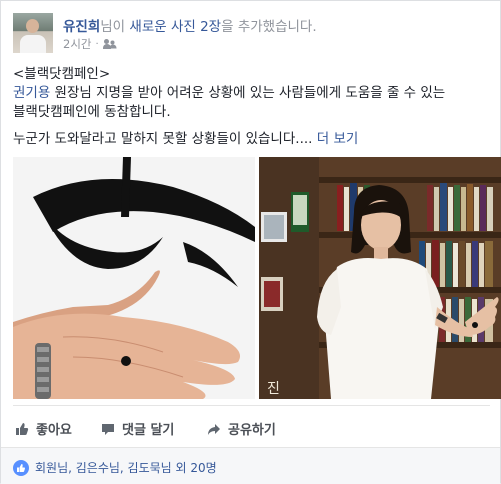 The height and width of the screenshot is (484, 501). What do you see at coordinates (175, 27) in the screenshot?
I see `photos-link: 새로운 사진 2장` at bounding box center [175, 27].